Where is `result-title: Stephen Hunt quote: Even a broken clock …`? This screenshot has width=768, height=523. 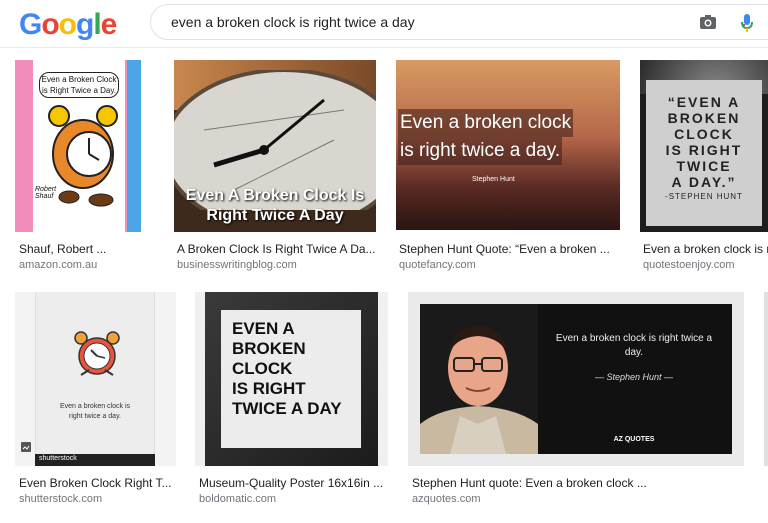
result-title: Stephen Hunt quote: Even a broken clock … is located at coordinates (577, 483).